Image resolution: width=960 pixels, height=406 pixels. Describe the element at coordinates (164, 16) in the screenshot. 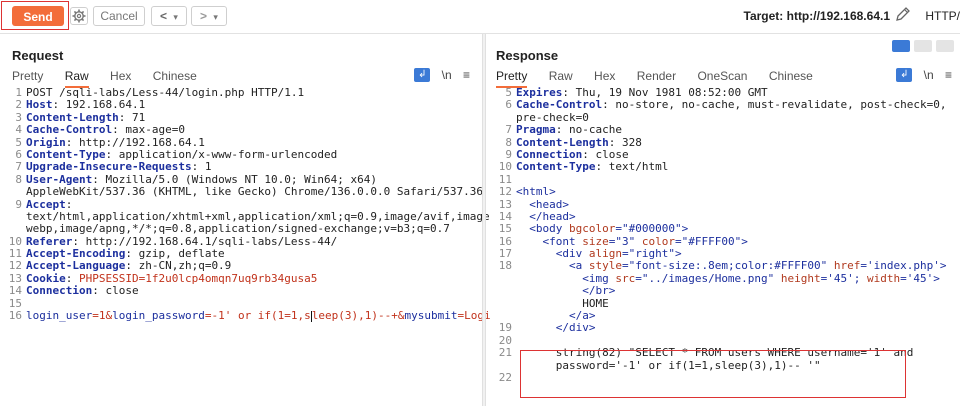

I see `back-icon: <` at that location.